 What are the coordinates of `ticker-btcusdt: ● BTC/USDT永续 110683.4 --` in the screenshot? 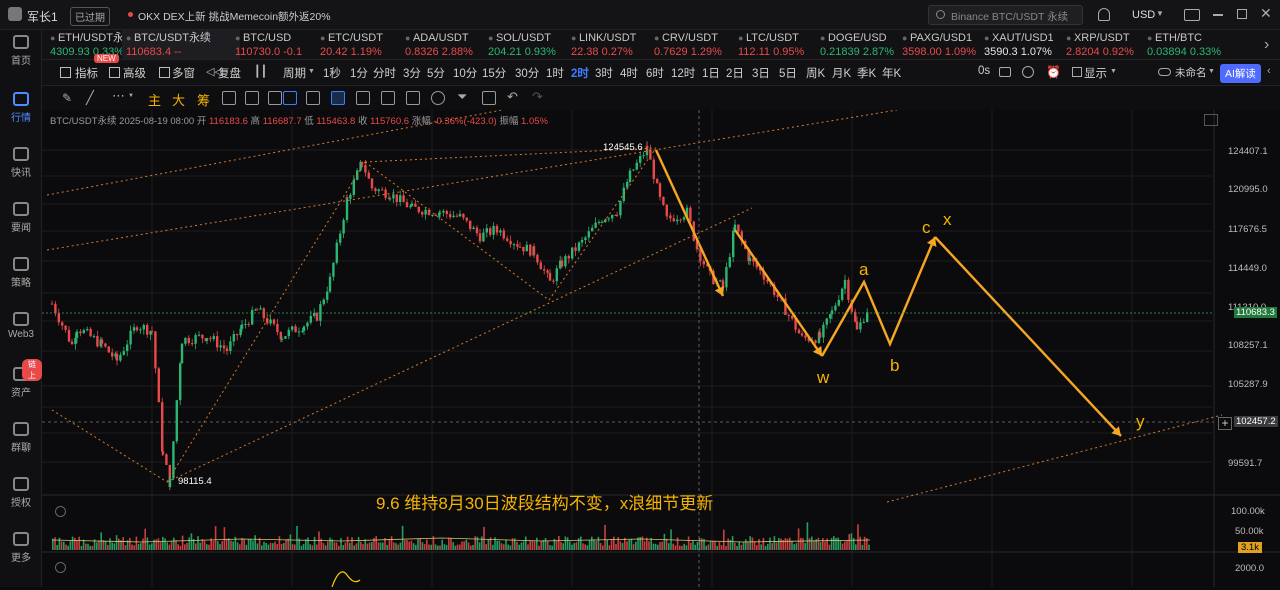 It's located at (181, 44).